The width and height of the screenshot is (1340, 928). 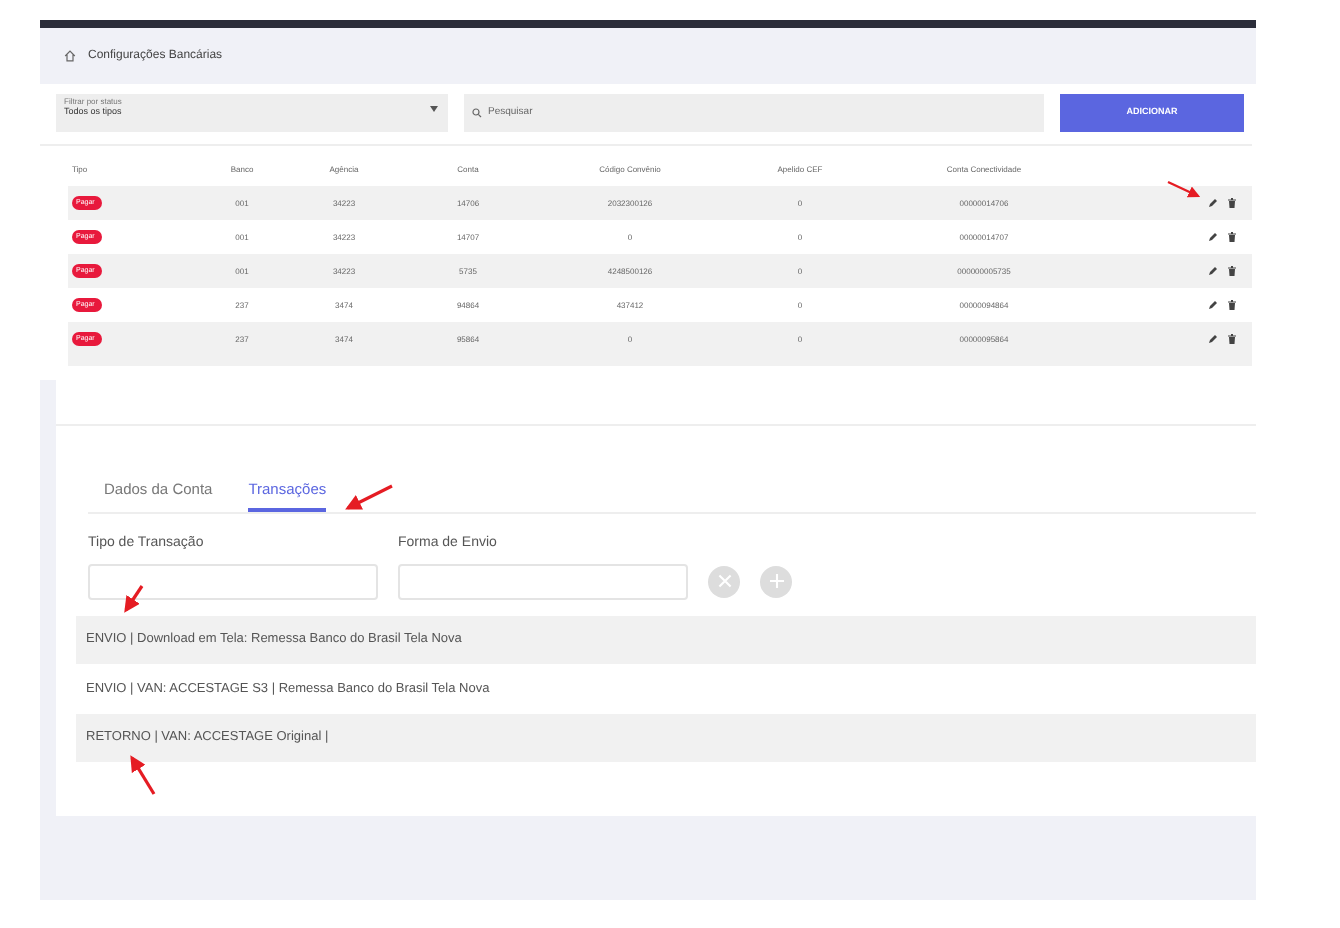 I want to click on search-icon, so click(x=477, y=113).